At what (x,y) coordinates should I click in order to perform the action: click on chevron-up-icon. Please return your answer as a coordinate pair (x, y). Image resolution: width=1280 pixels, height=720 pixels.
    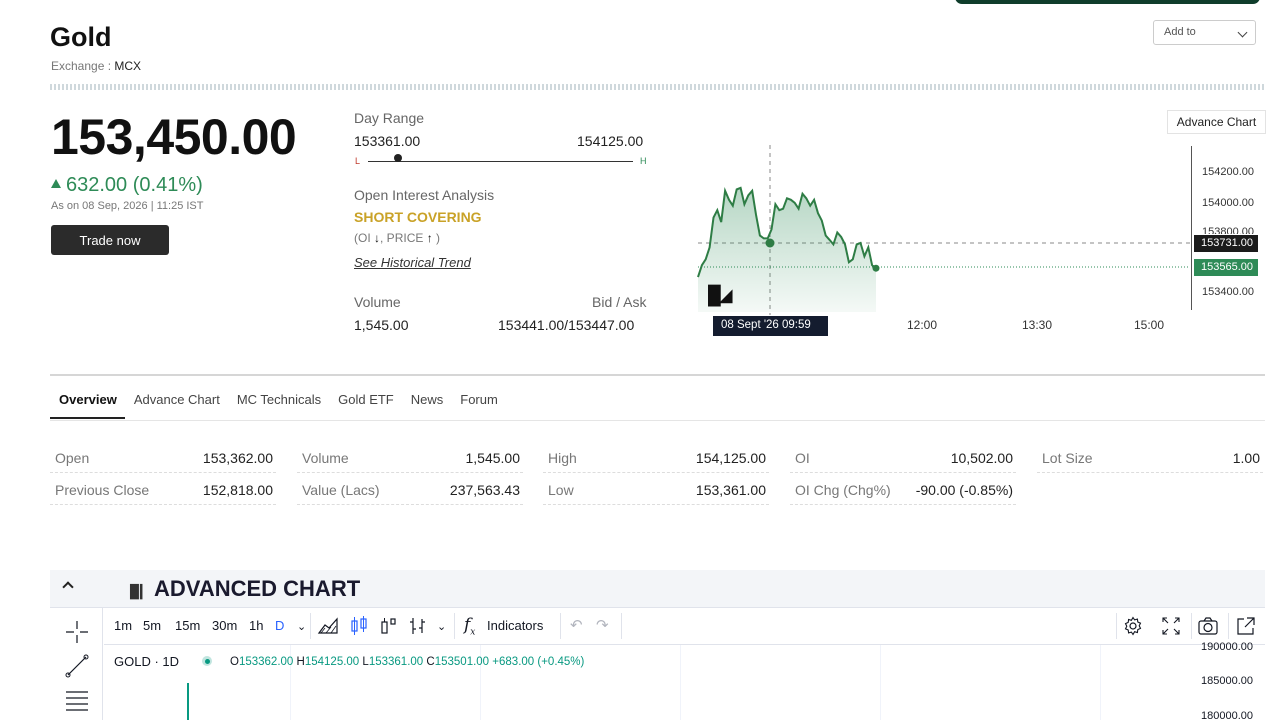
    Looking at the image, I should click on (68, 587).